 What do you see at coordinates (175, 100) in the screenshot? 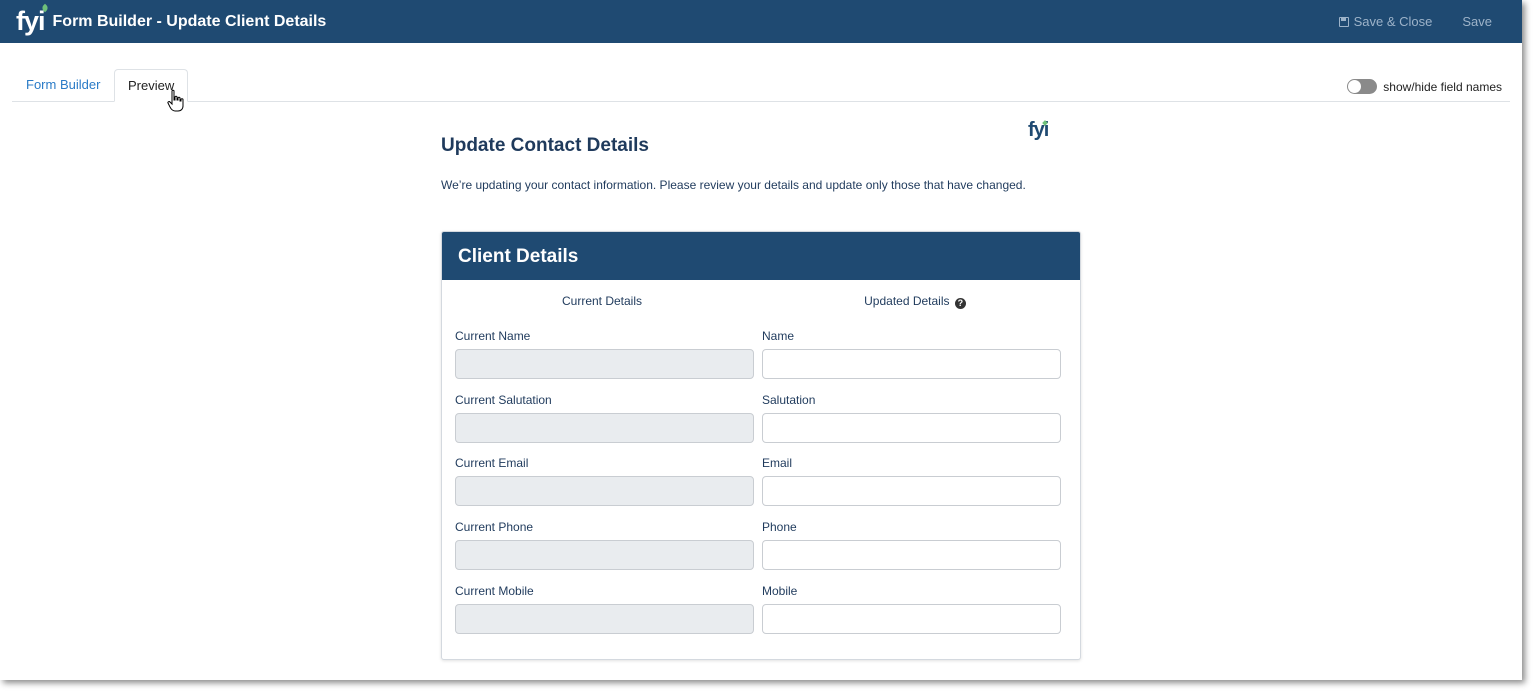
I see `hand-pointer-cursor-icon` at bounding box center [175, 100].